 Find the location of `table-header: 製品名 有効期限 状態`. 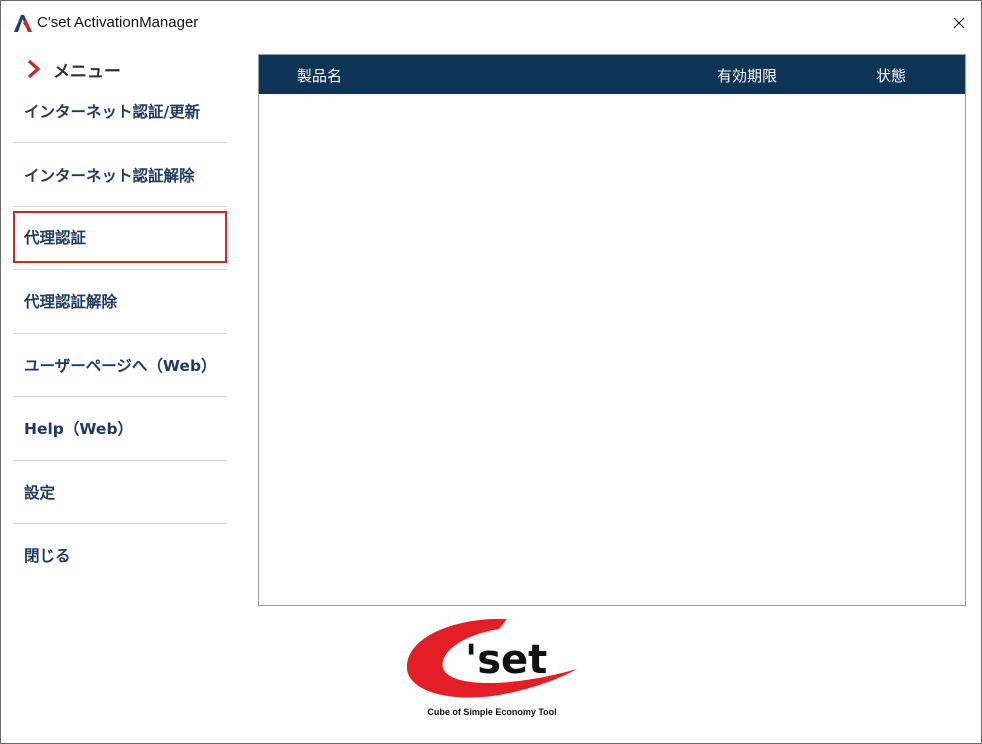

table-header: 製品名 有効期限 状態 is located at coordinates (612, 74).